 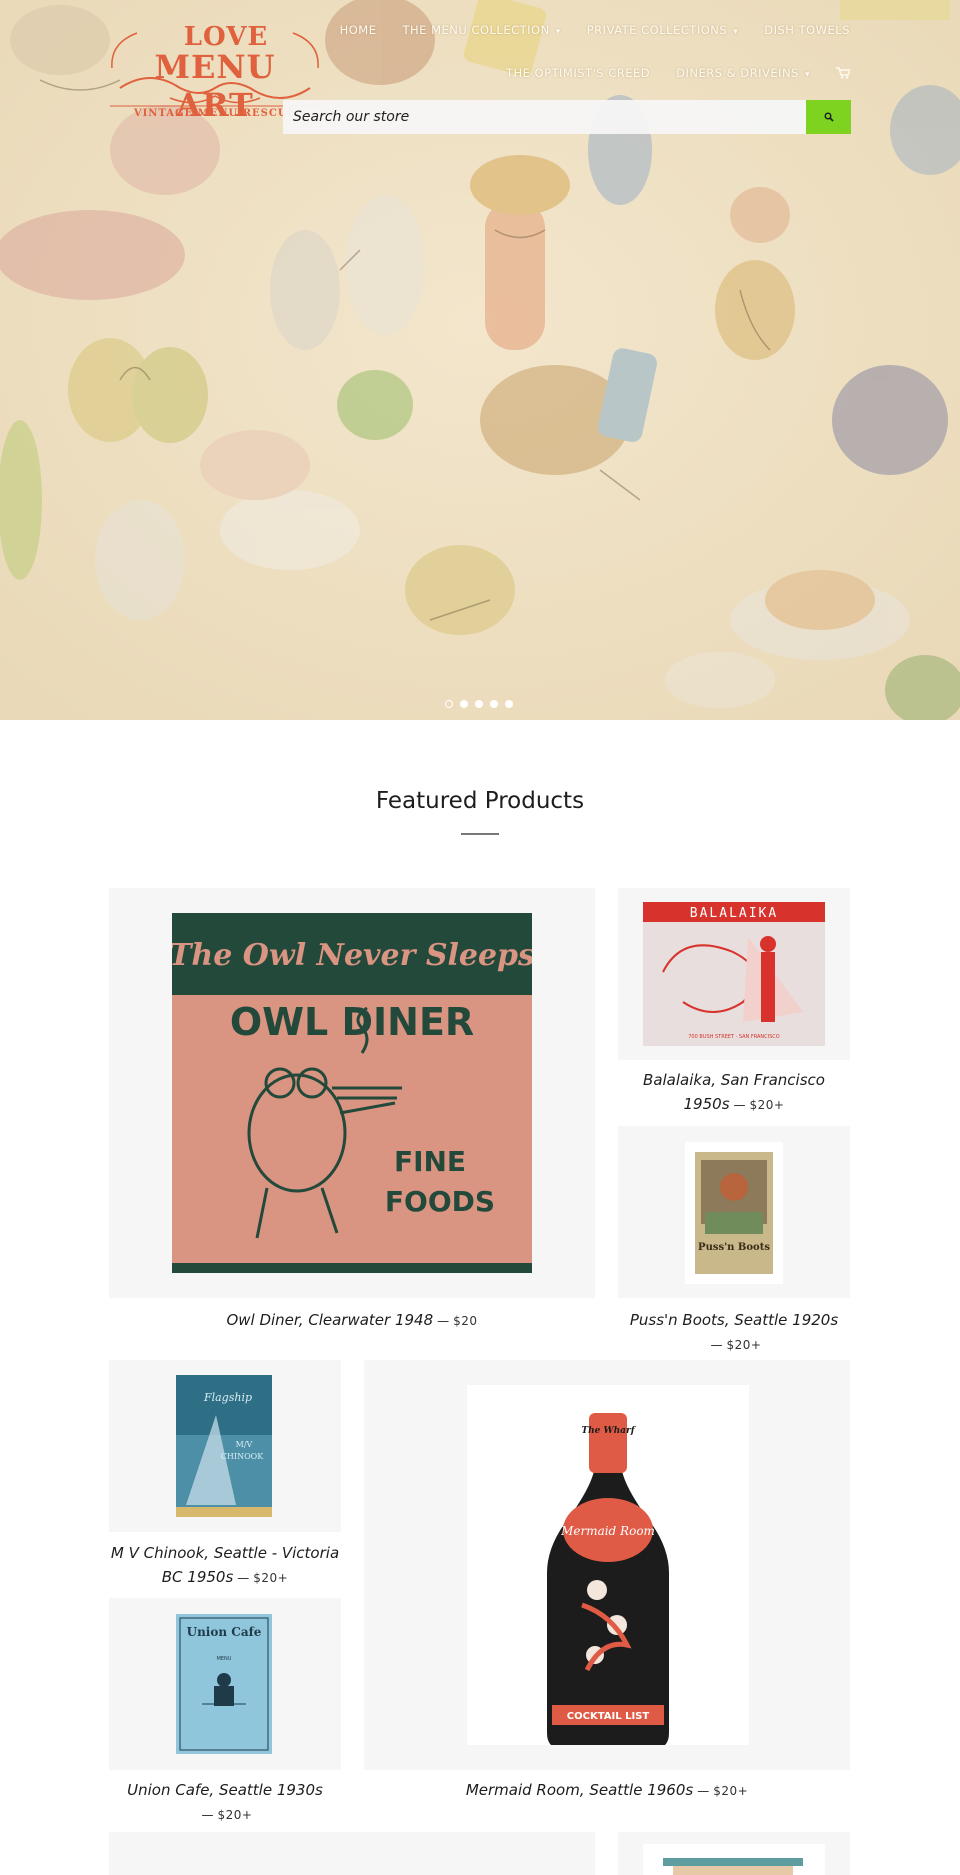 I want to click on owl-diner-name: OWL DINER, so click(x=352, y=1022).